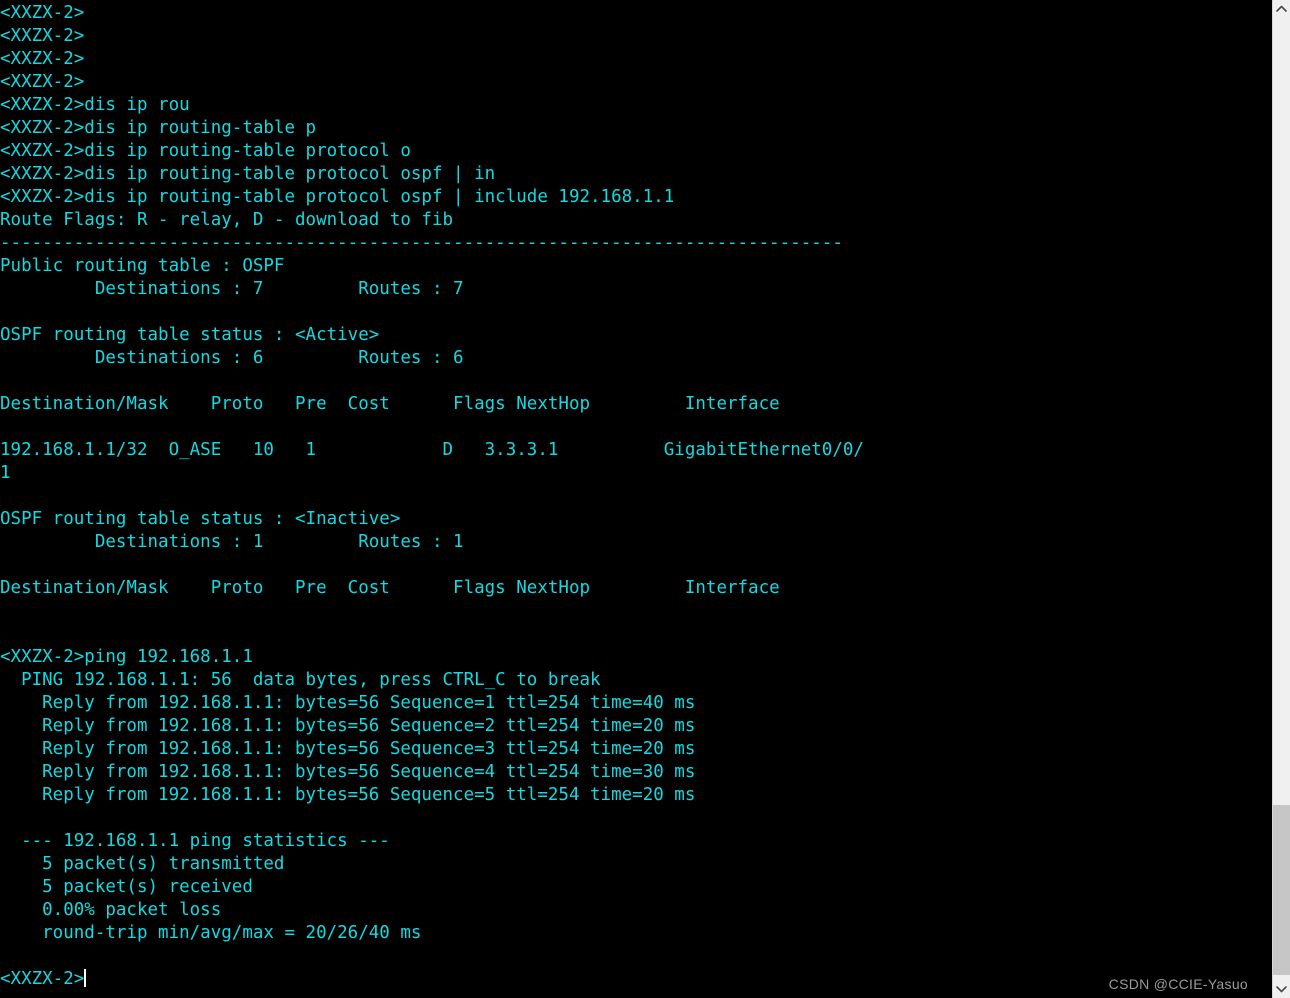  Describe the element at coordinates (5, 473) in the screenshot. I see `console-line: 1` at that location.